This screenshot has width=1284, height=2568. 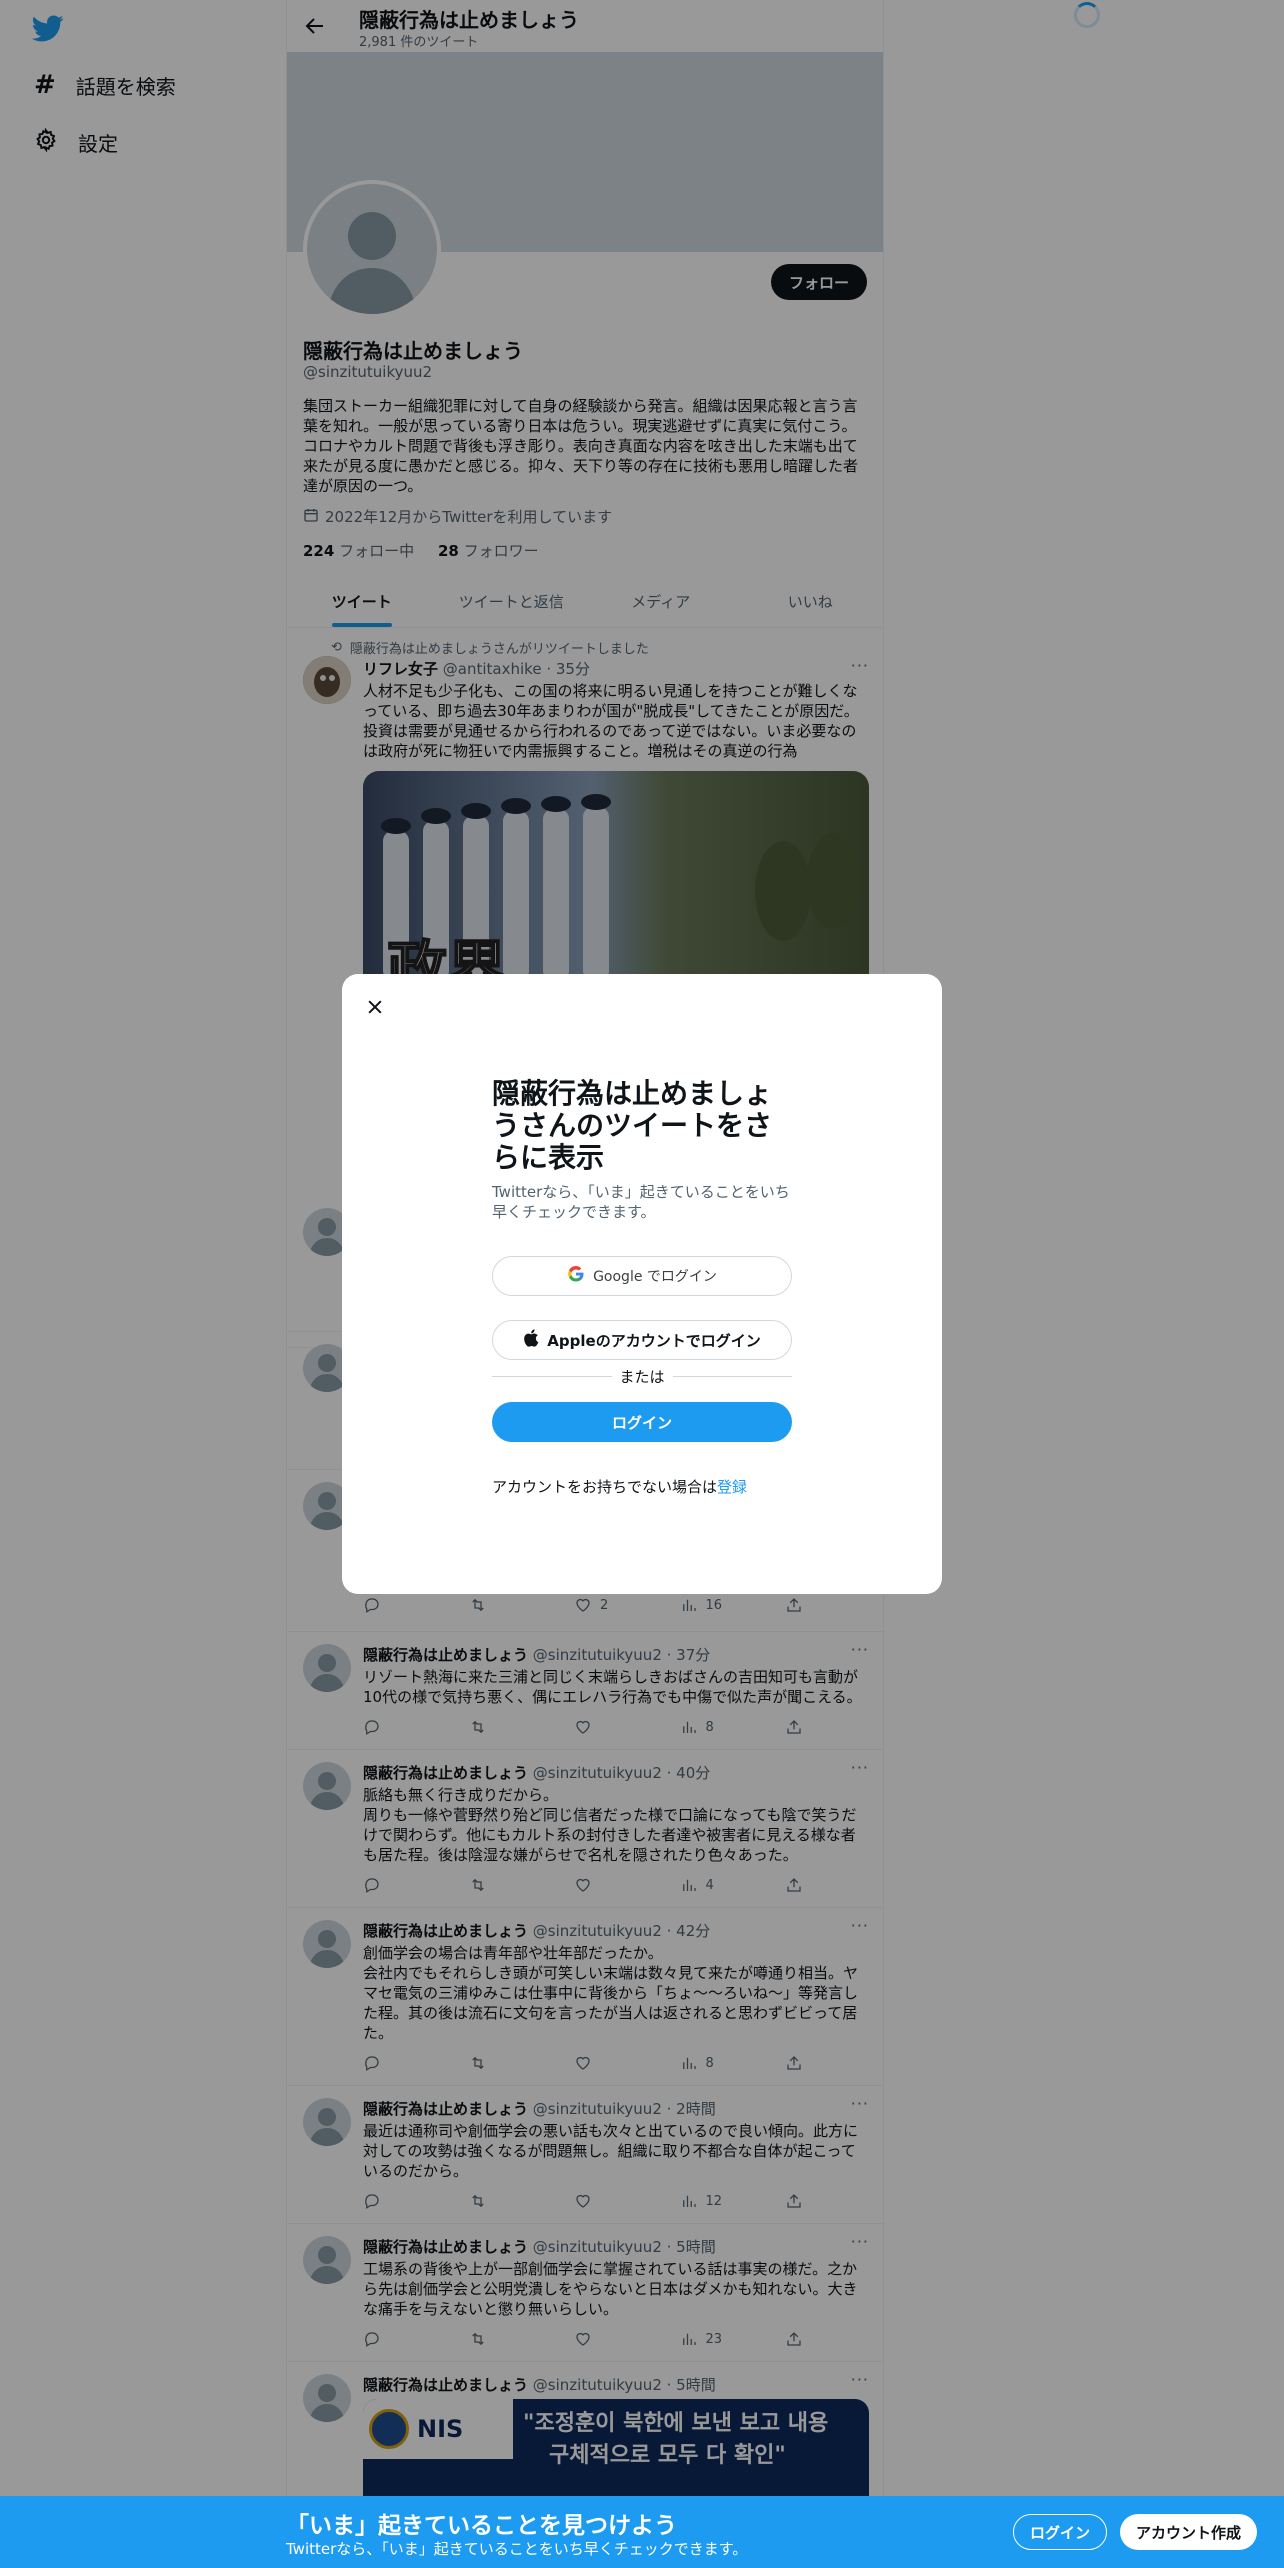 I want to click on modal-title: 隠蔽行為は止めましょうさんのツイートをさらに表示, so click(x=632, y=1125).